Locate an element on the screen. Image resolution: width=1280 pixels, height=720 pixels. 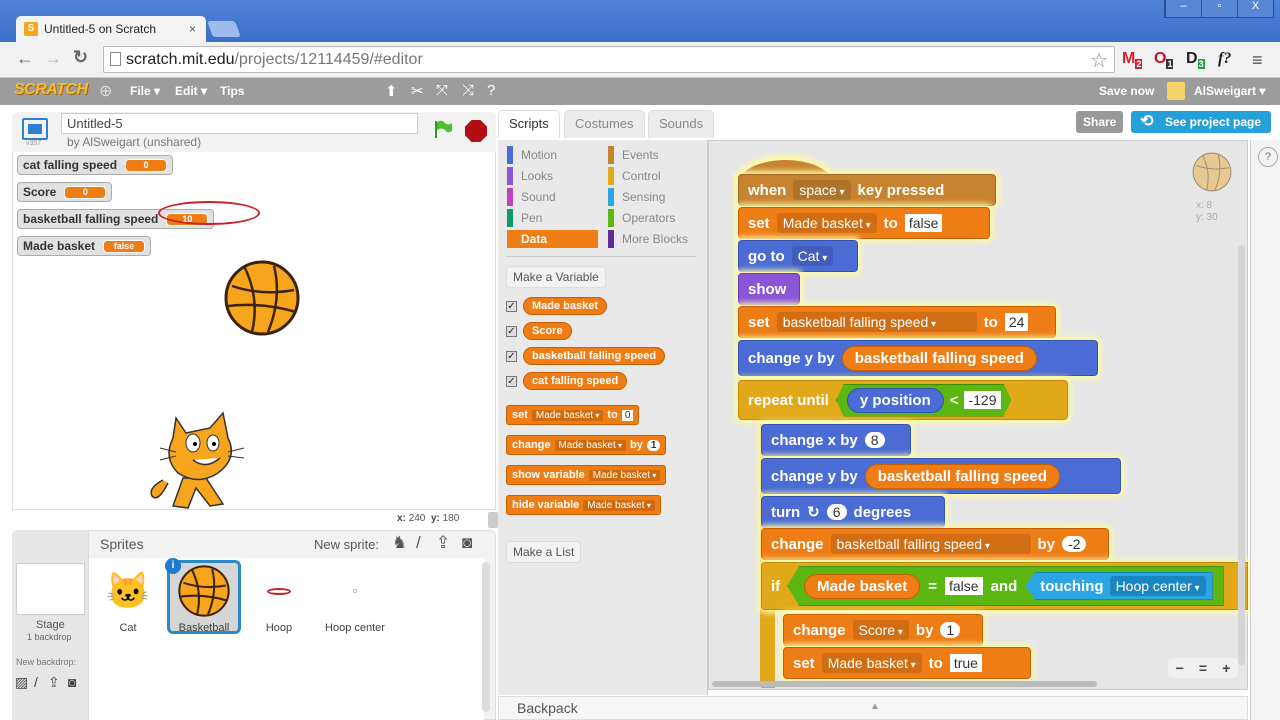
browser-tab: S Untitled-5 on Scratch × is located at coordinates (111, 29).